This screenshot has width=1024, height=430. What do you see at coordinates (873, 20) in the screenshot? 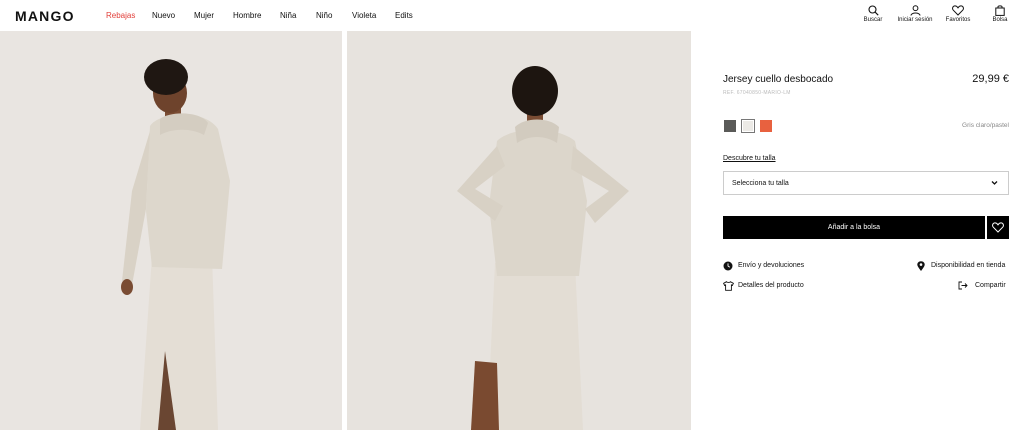
I see `search-label: Buscar` at bounding box center [873, 20].